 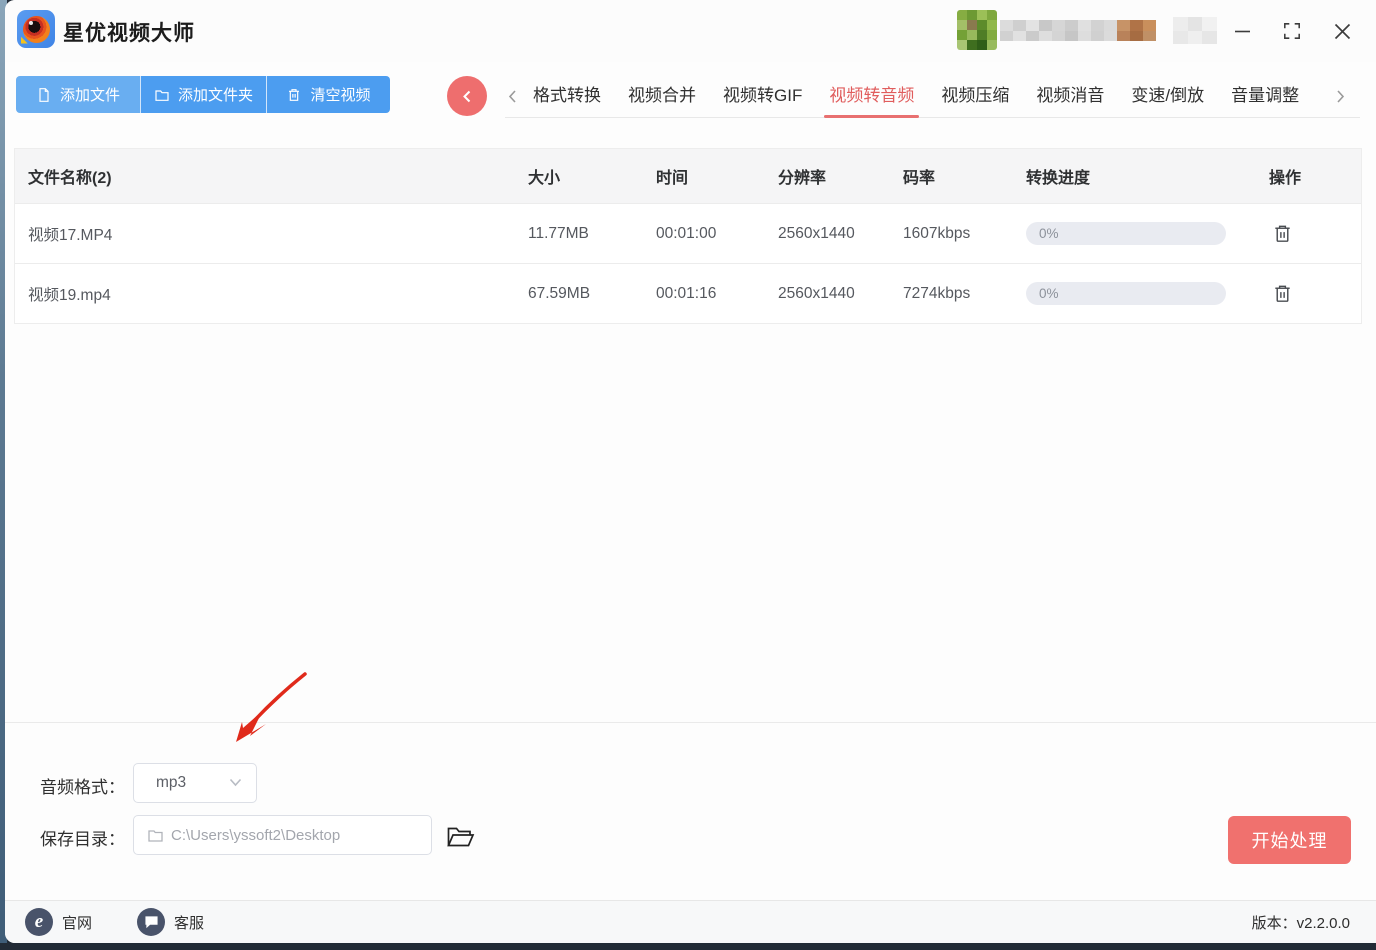 What do you see at coordinates (69, 295) in the screenshot?
I see `file-name: 视频19.mp4` at bounding box center [69, 295].